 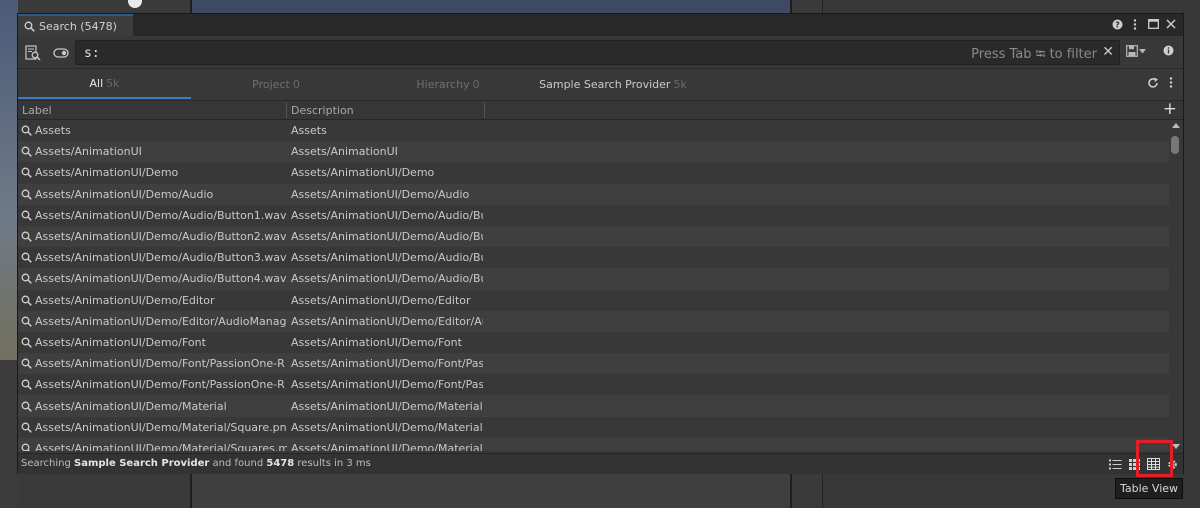 What do you see at coordinates (384, 53) in the screenshot?
I see `search-input` at bounding box center [384, 53].